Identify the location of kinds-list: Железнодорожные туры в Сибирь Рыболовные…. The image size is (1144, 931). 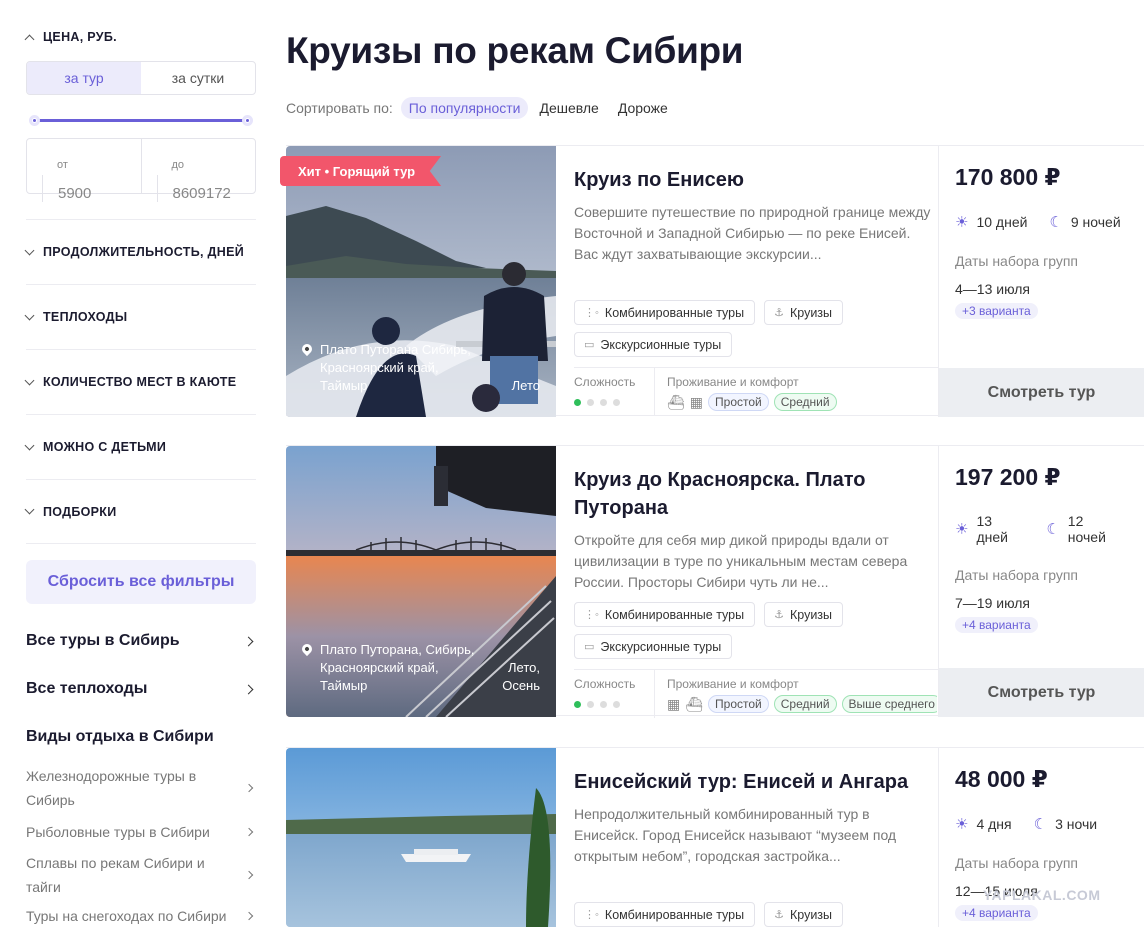
(141, 847).